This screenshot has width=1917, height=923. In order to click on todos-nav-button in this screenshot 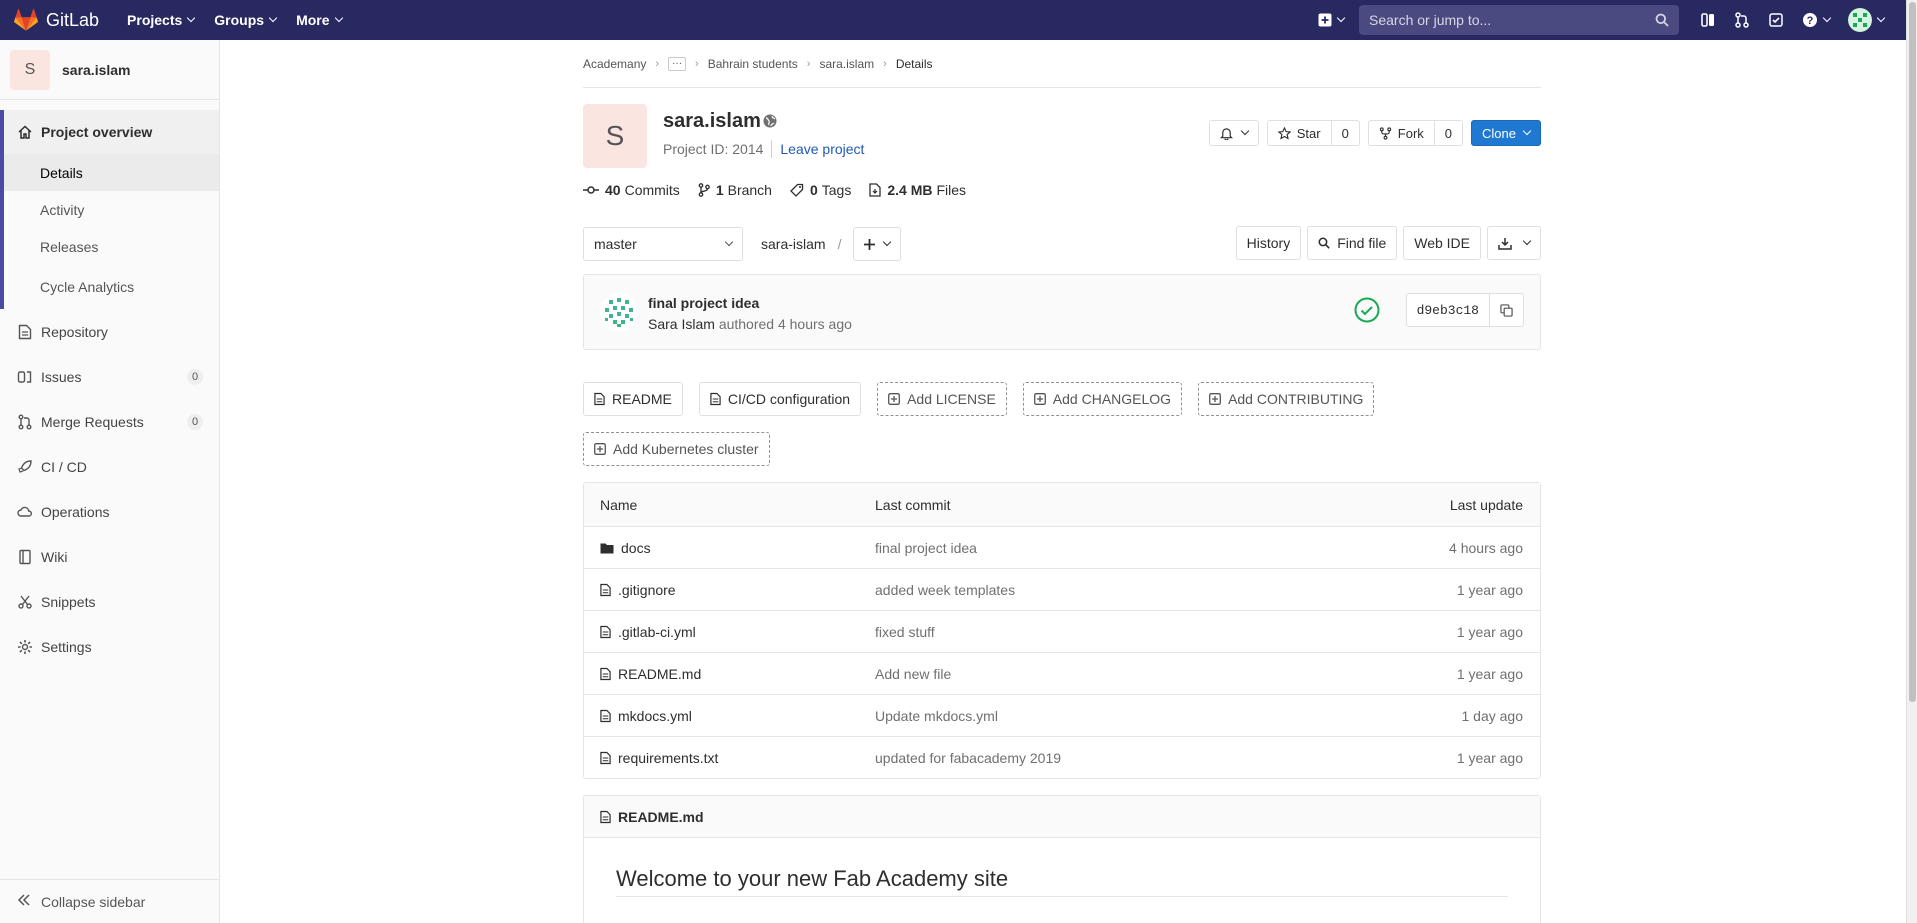, I will do `click(1776, 20)`.